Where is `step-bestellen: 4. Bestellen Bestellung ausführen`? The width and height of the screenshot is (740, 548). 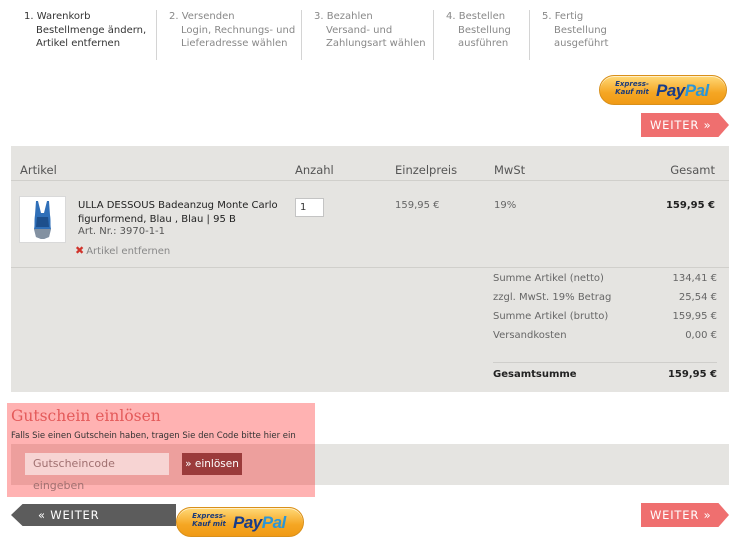
step-bestellen: 4. Bestellen Bestellung ausführen is located at coordinates (482, 35).